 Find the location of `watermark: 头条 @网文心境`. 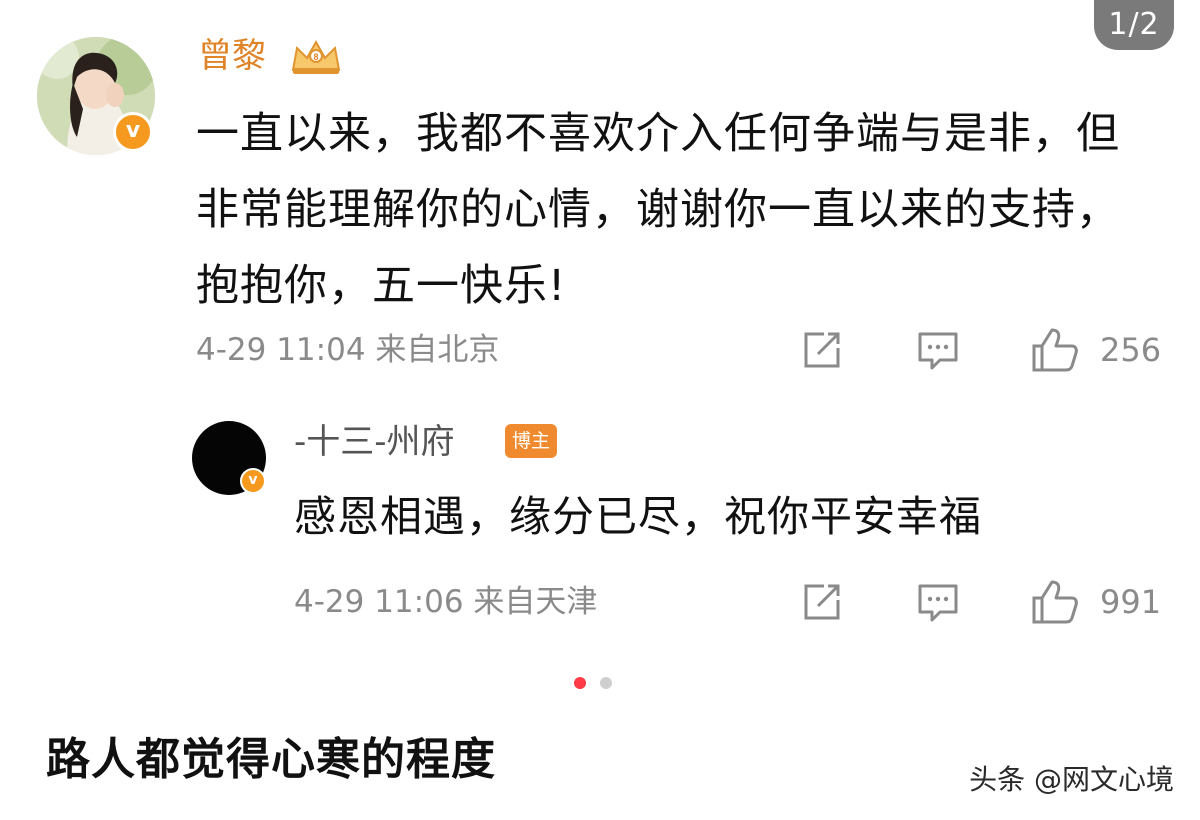

watermark: 头条 @网文心境 is located at coordinates (1071, 779).